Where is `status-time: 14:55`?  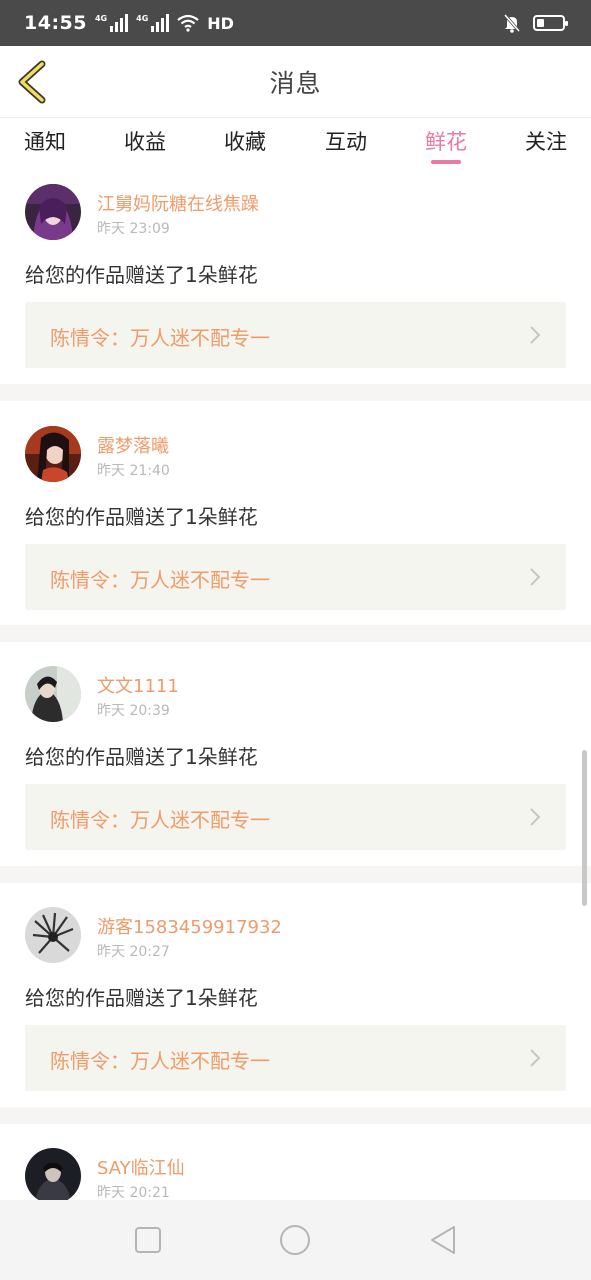
status-time: 14:55 is located at coordinates (55, 23).